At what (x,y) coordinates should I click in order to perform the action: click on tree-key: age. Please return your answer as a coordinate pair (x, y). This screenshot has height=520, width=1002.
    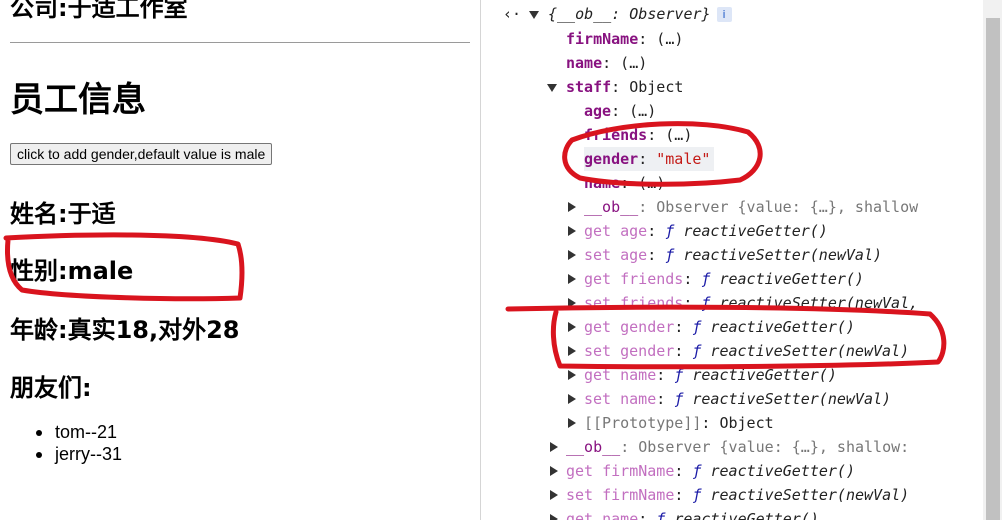
    Looking at the image, I should click on (598, 111).